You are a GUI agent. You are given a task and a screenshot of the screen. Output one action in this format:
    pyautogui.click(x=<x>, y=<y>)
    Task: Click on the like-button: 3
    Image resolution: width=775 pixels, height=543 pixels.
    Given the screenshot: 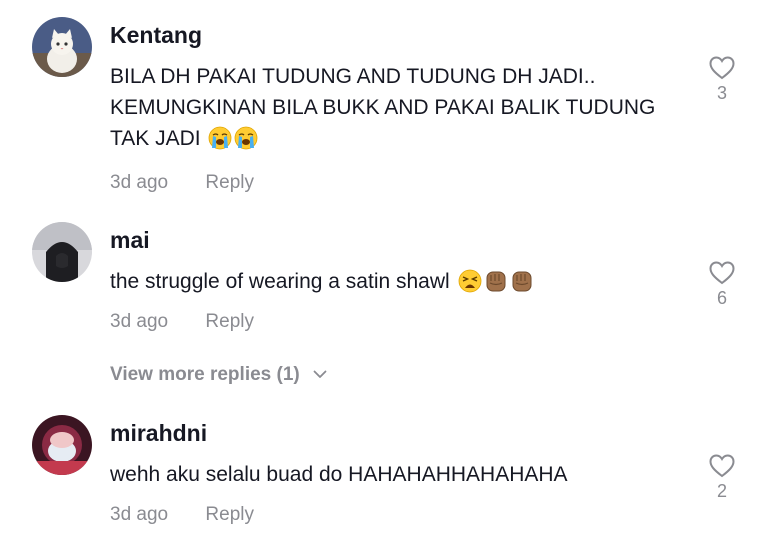 What is the action you would take?
    pyautogui.click(x=722, y=79)
    